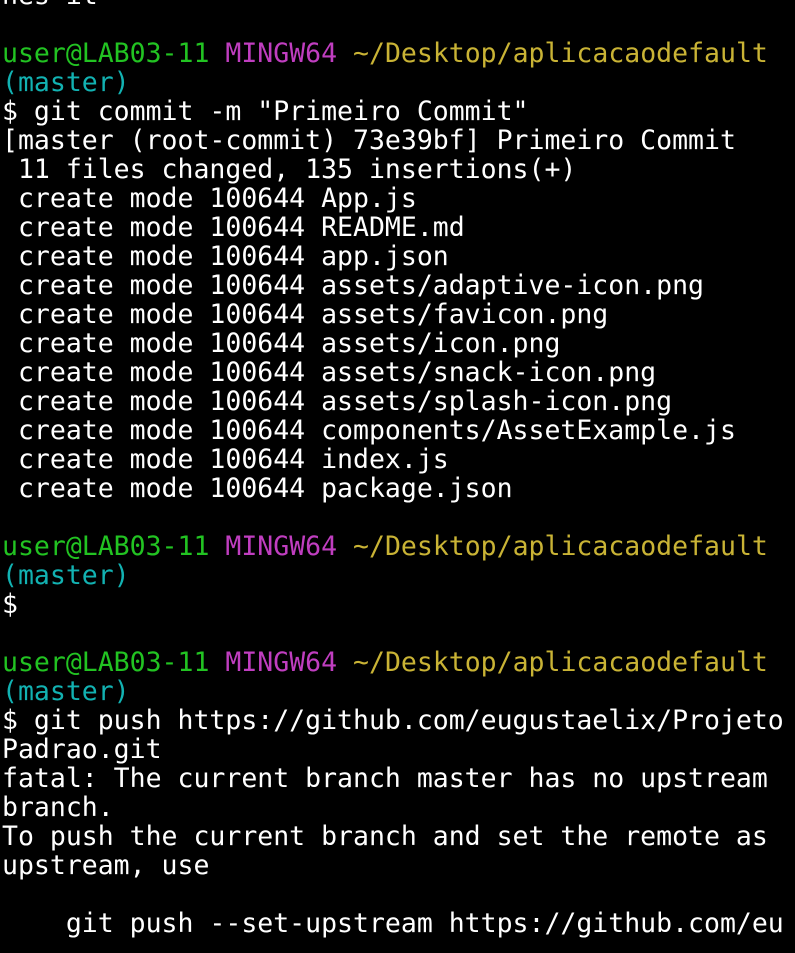 The width and height of the screenshot is (795, 953). What do you see at coordinates (225, 459) in the screenshot?
I see `terminal-text: create mode 100644 index.js` at bounding box center [225, 459].